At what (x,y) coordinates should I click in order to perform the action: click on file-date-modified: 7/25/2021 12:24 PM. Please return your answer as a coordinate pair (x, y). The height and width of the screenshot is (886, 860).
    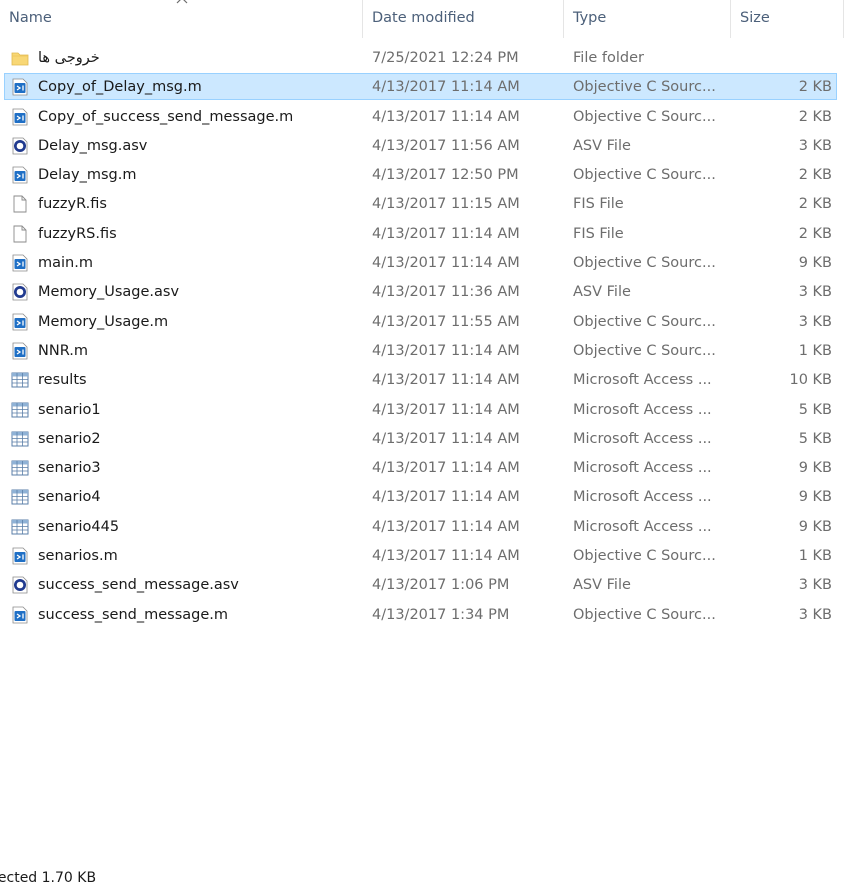
    Looking at the image, I should click on (445, 58).